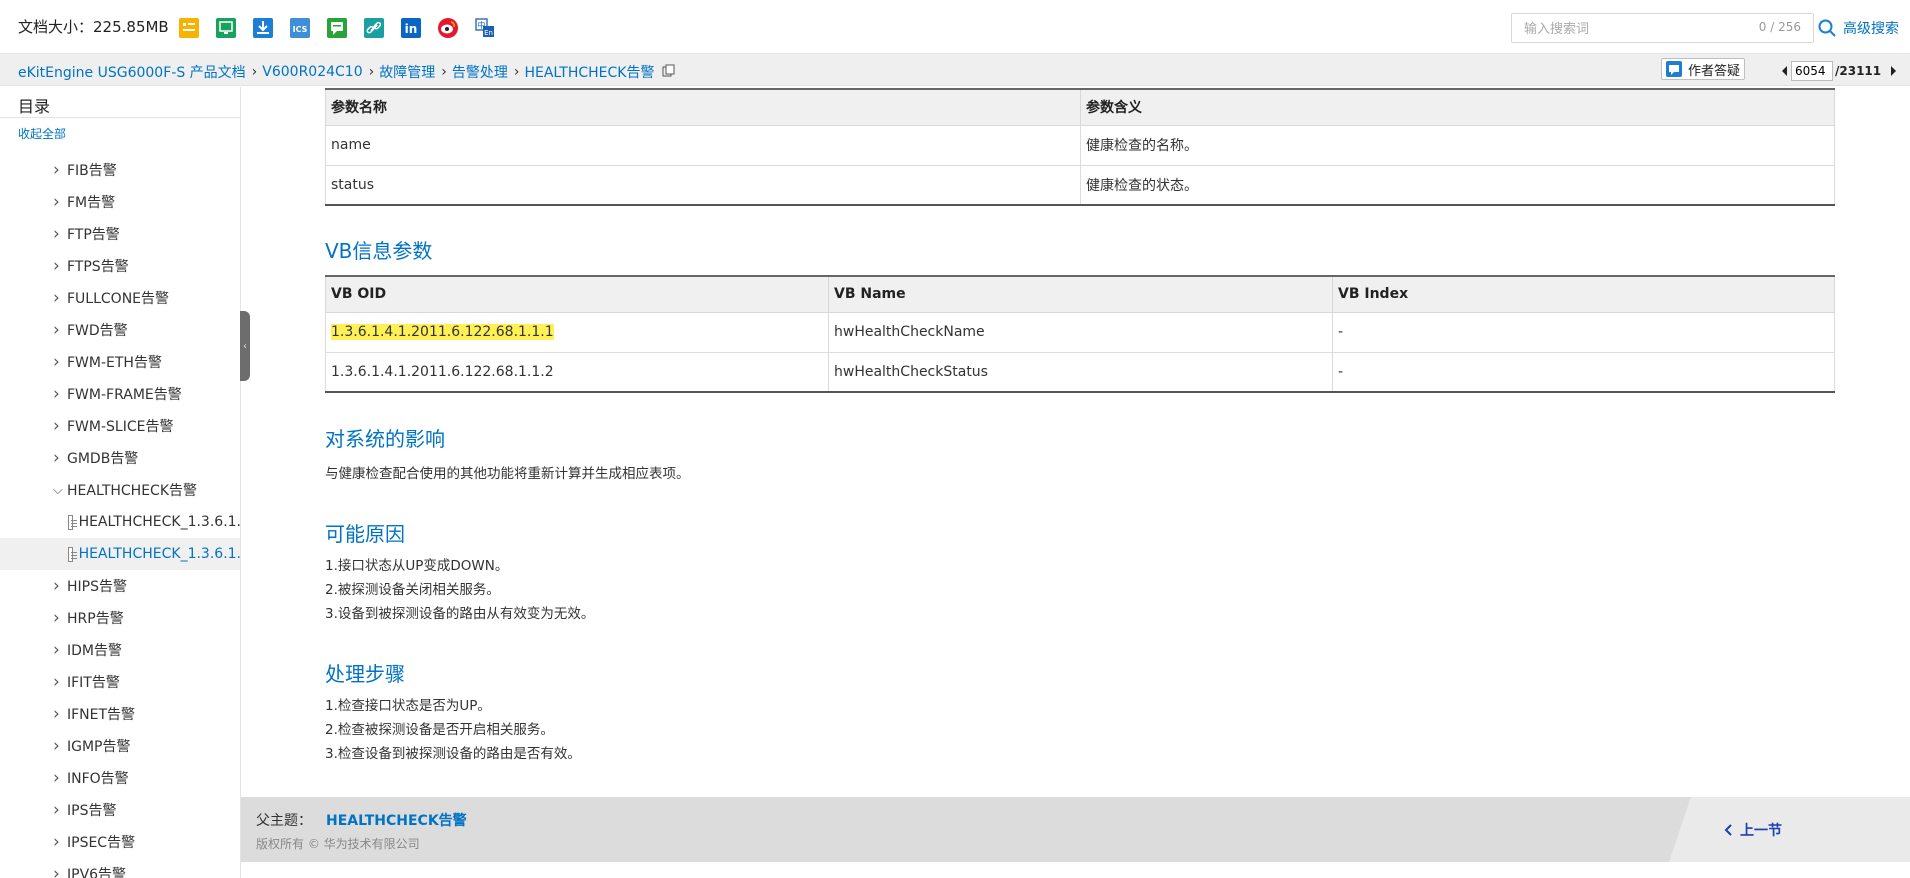 This screenshot has width=1910, height=878. Describe the element at coordinates (1080, 332) in the screenshot. I see `table-cell: hwHealthCheckName` at that location.